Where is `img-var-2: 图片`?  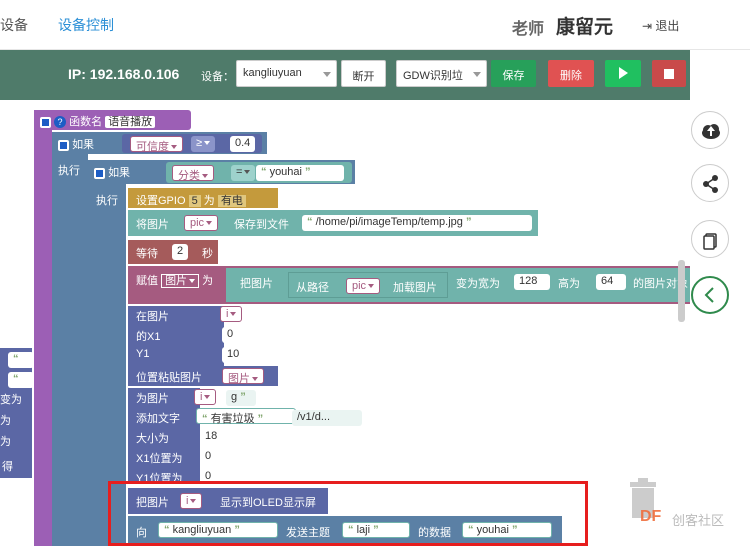
img-var-2: 图片 is located at coordinates (243, 376).